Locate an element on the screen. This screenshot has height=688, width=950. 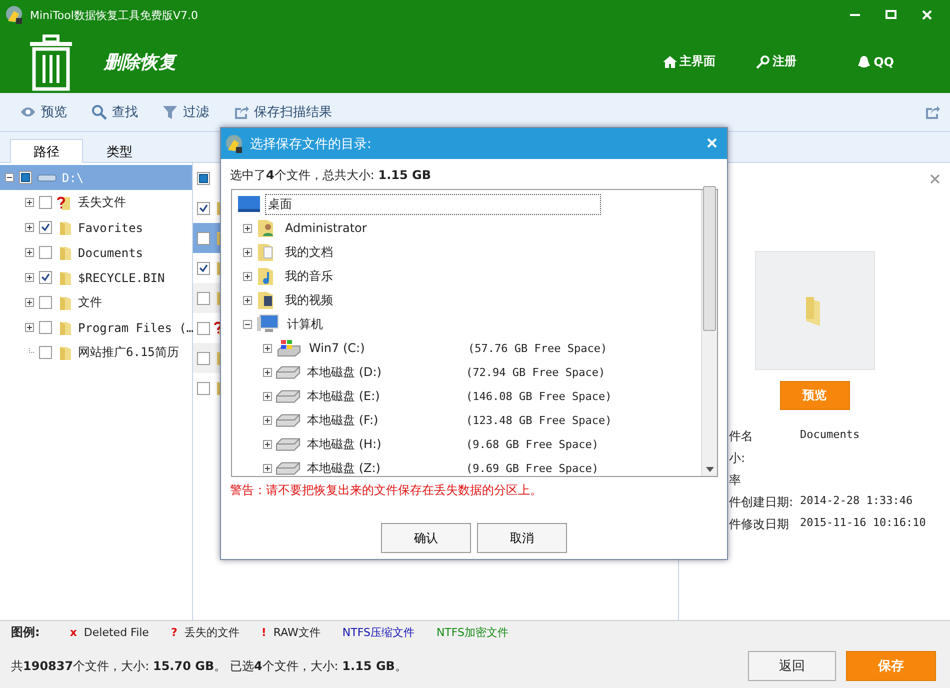
legend-marker: ? is located at coordinates (174, 632).